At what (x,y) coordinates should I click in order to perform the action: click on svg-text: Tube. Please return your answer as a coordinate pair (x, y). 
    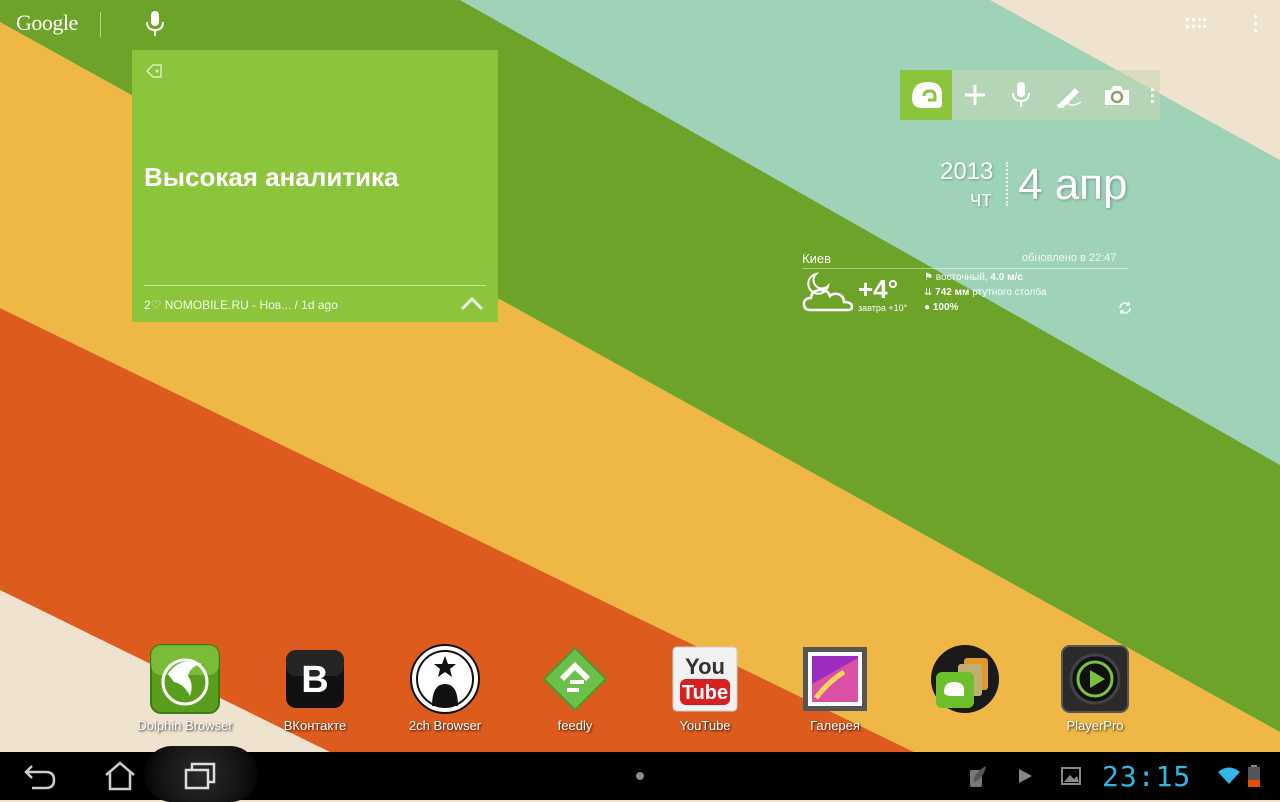
    Looking at the image, I should click on (705, 693).